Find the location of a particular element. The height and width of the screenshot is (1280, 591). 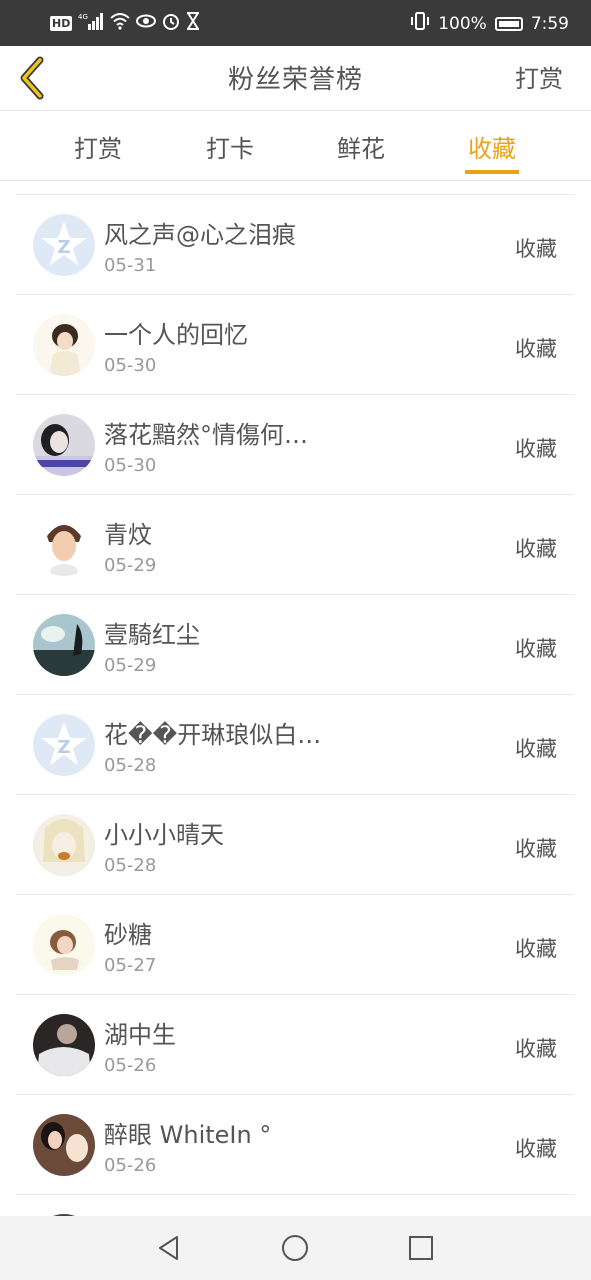

active-tab-indicator is located at coordinates (492, 172).